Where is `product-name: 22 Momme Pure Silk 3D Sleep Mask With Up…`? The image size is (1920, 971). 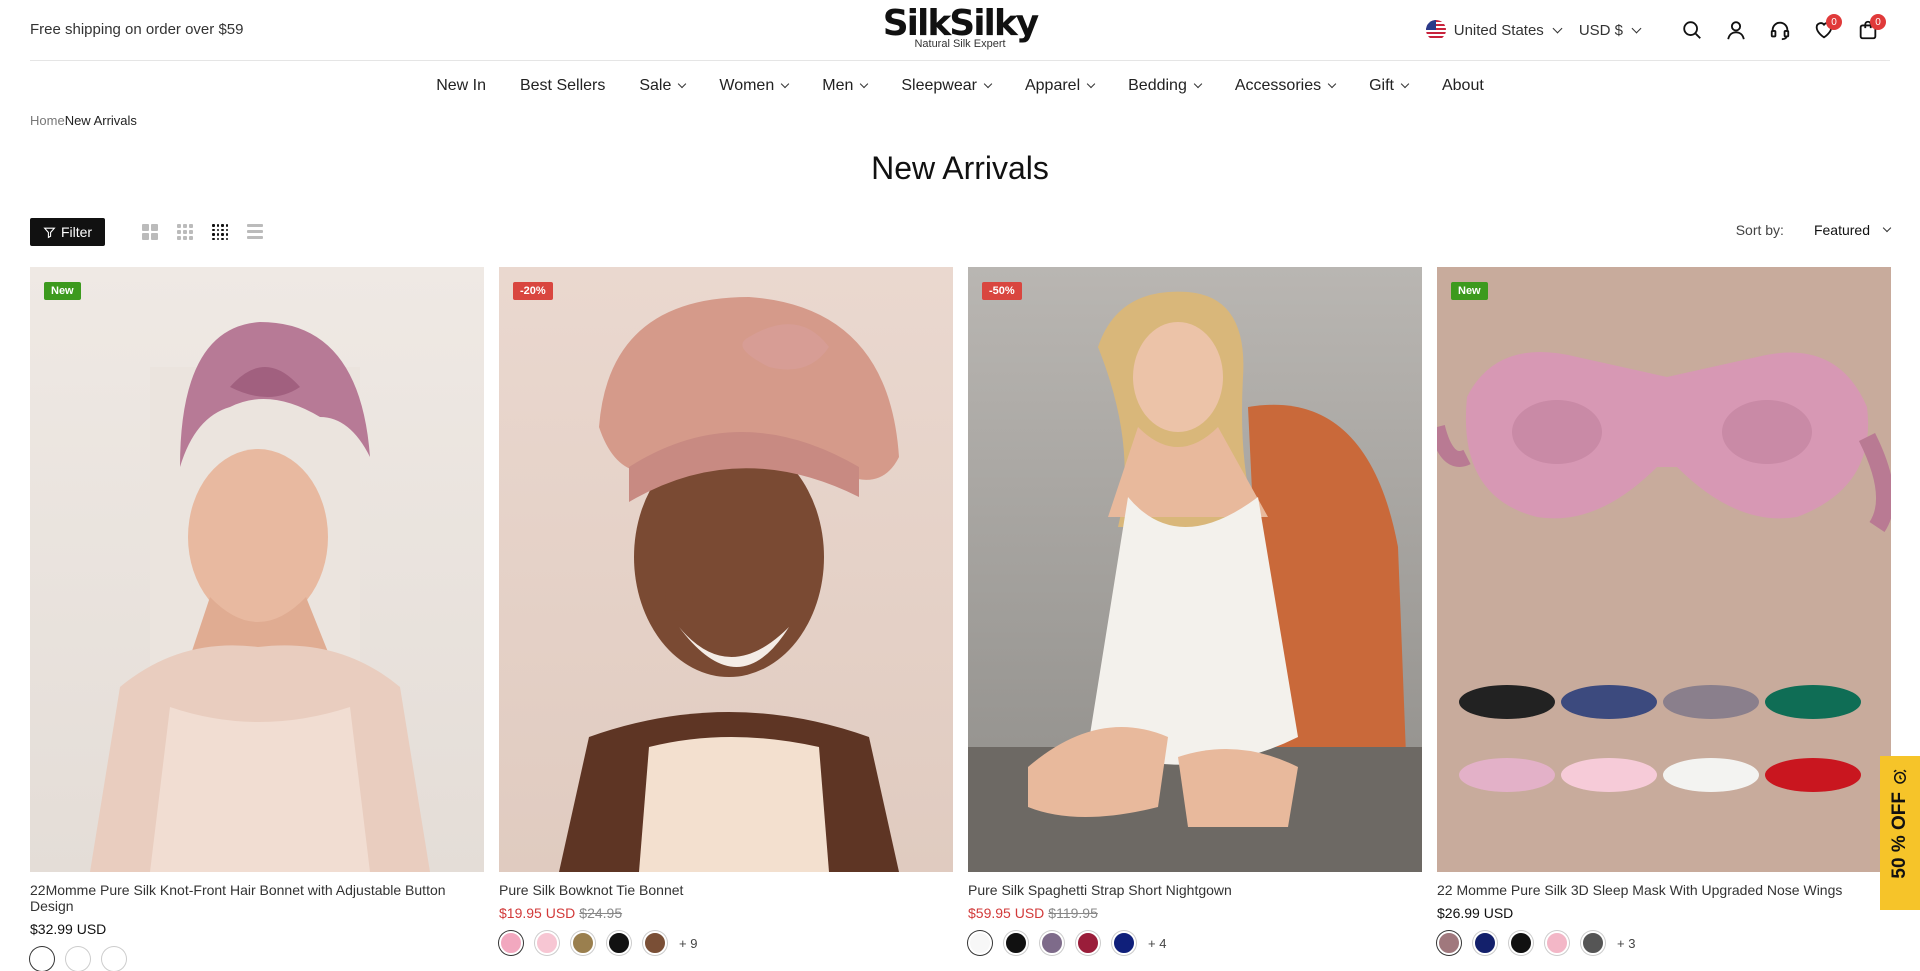
product-name: 22 Momme Pure Silk 3D Sleep Mask With Up… is located at coordinates (1664, 890).